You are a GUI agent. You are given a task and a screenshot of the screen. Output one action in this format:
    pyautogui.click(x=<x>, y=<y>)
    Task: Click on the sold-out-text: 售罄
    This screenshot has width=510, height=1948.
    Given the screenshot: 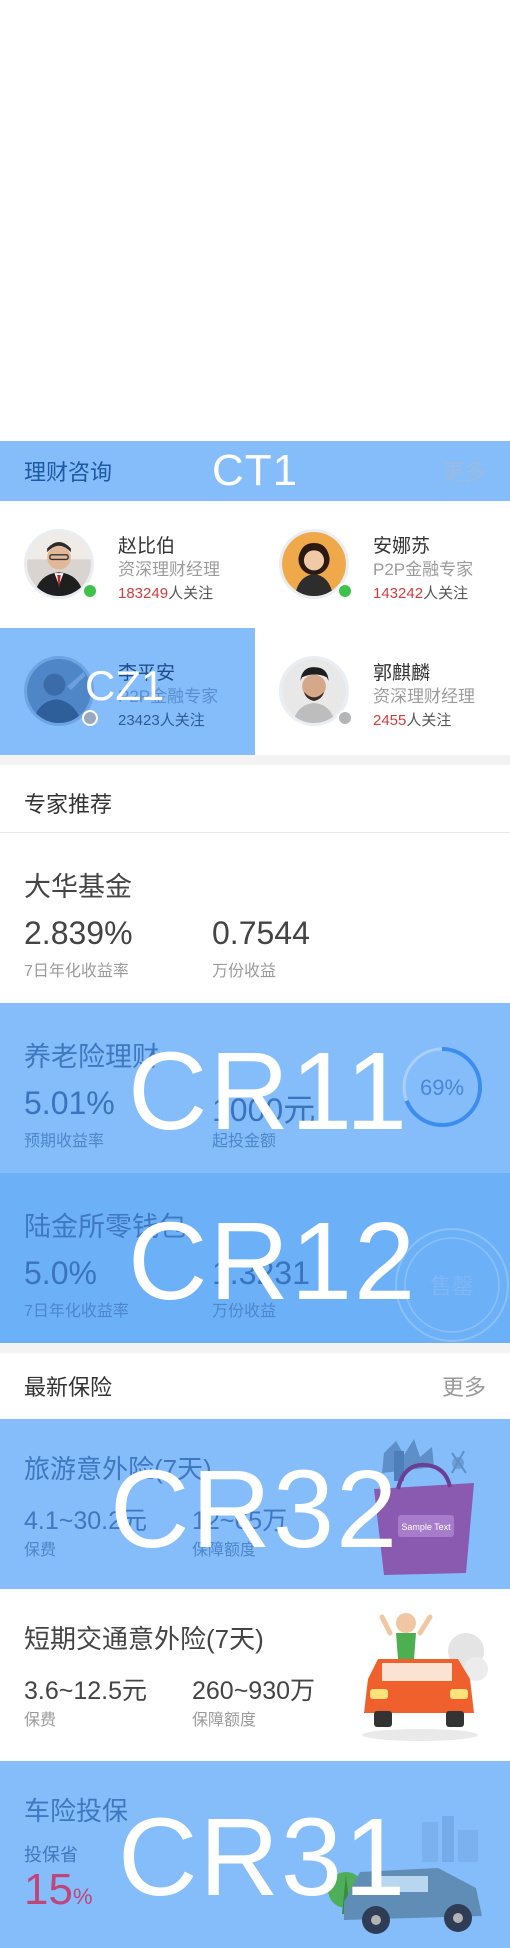 What is the action you would take?
    pyautogui.click(x=452, y=1286)
    